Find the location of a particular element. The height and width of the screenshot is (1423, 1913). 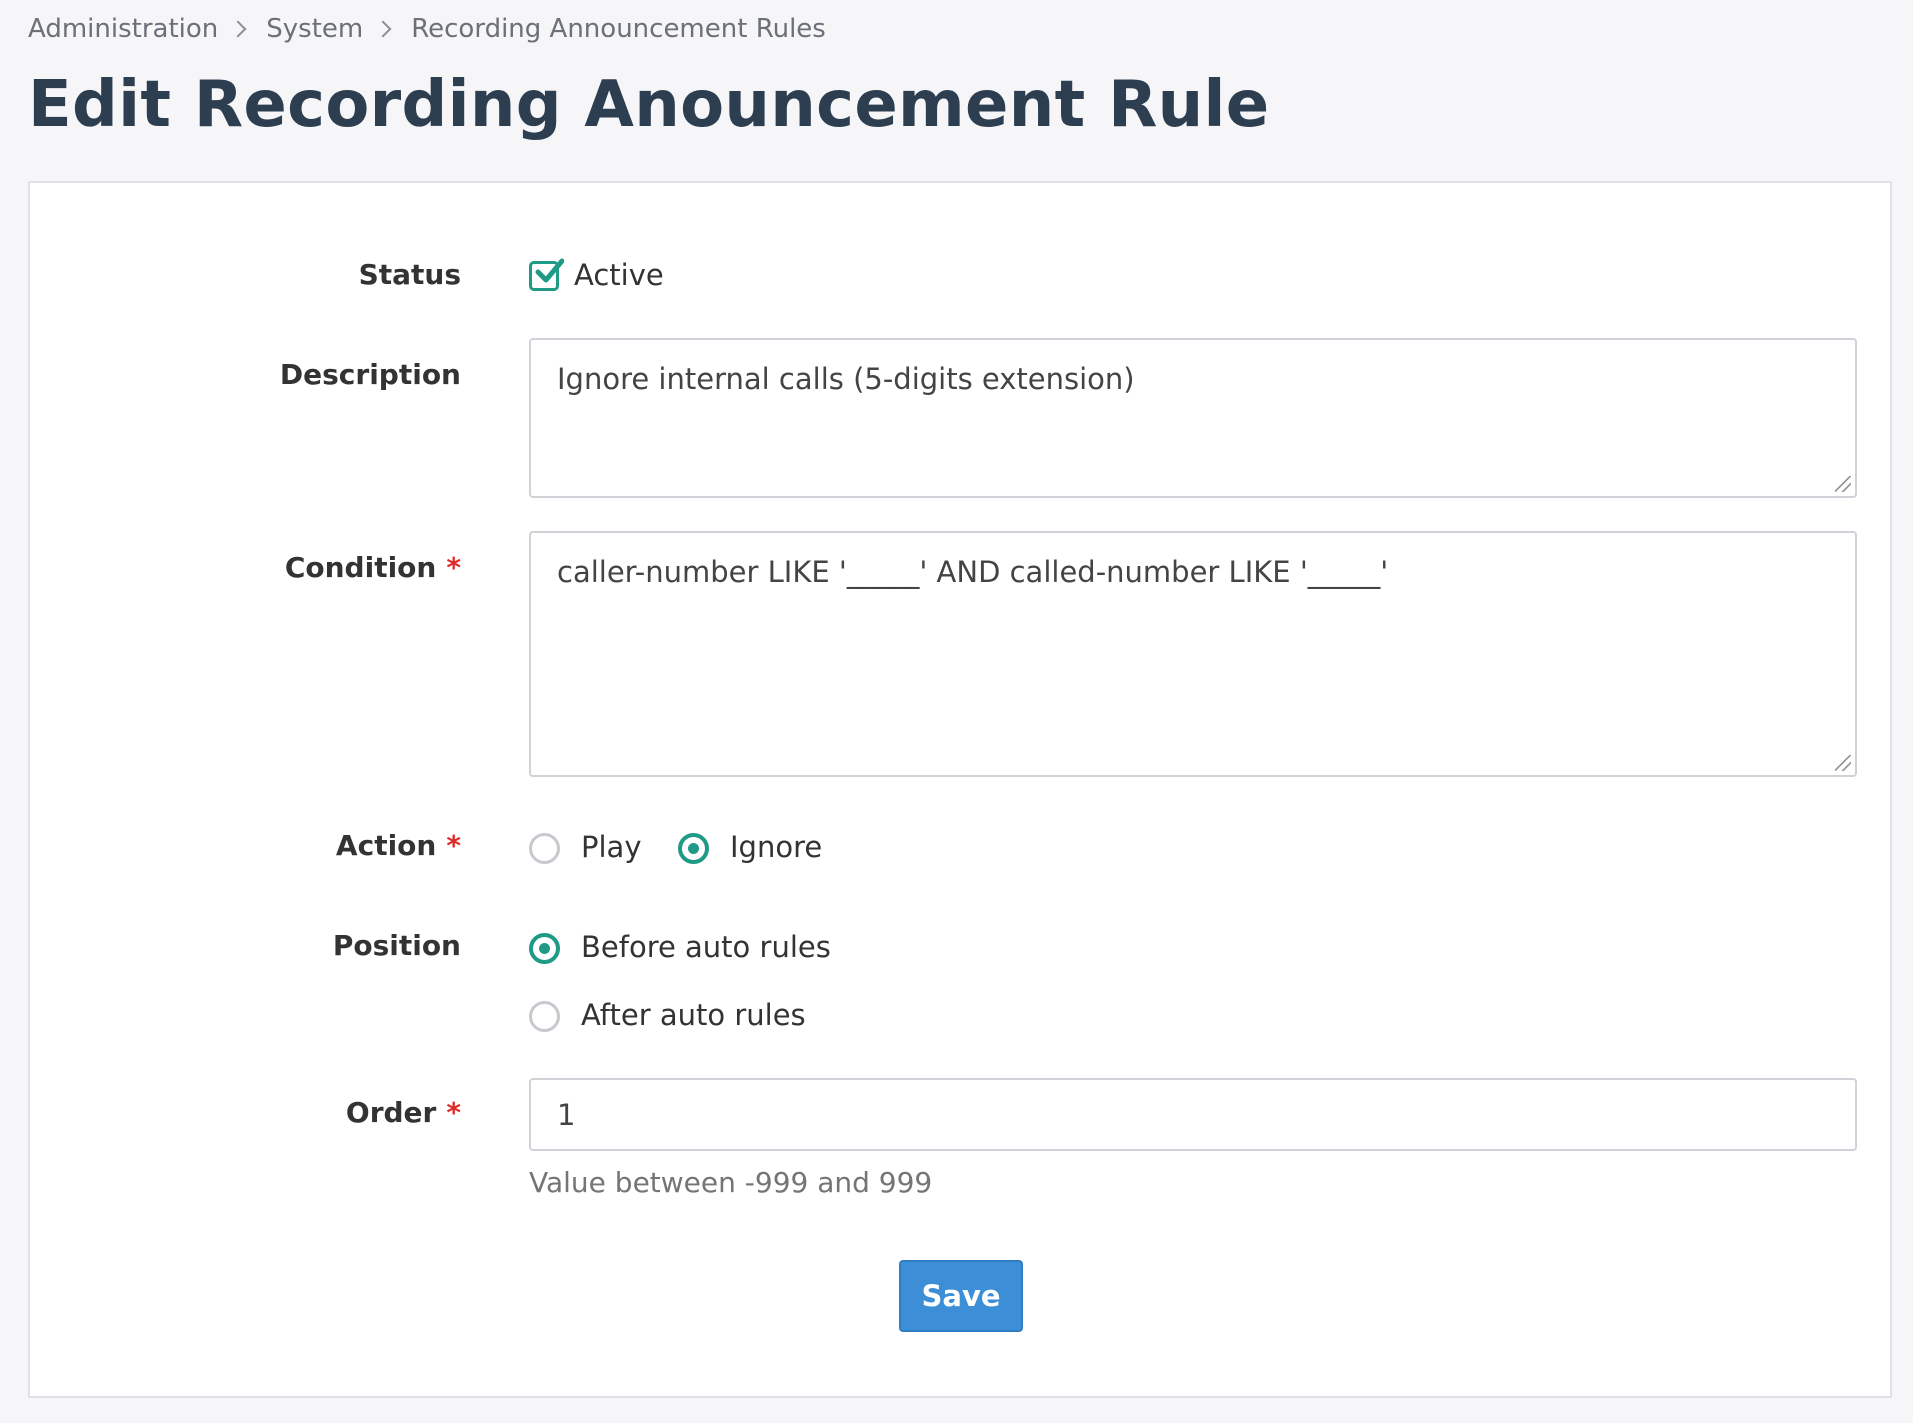

action-play-label: Play is located at coordinates (611, 847).